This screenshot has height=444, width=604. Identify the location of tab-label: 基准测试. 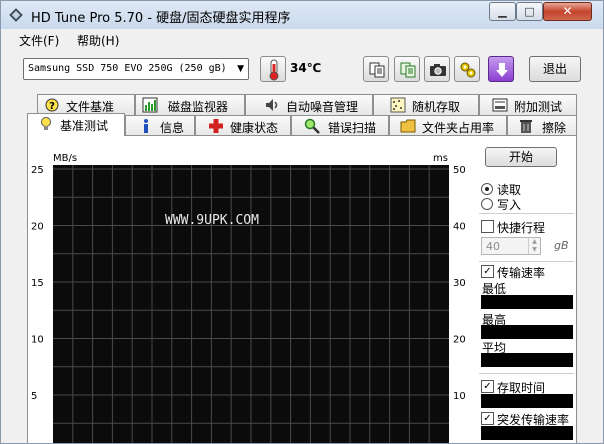
(84, 126).